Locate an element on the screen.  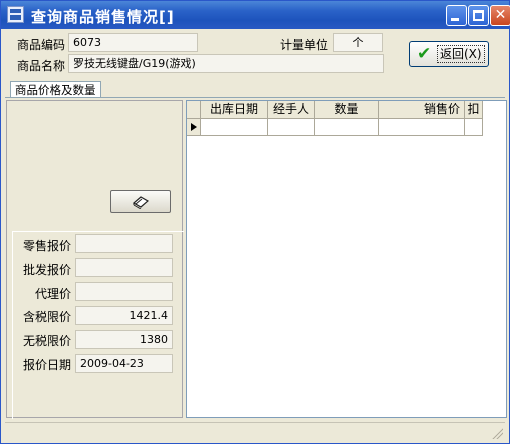
window-title: 查询商品销售情况[] is located at coordinates (103, 17).